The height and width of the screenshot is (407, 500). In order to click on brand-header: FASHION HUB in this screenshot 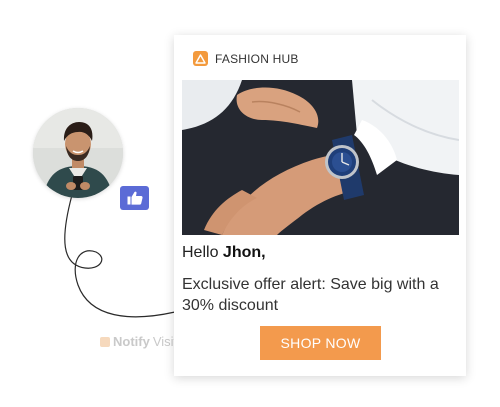, I will do `click(246, 58)`.